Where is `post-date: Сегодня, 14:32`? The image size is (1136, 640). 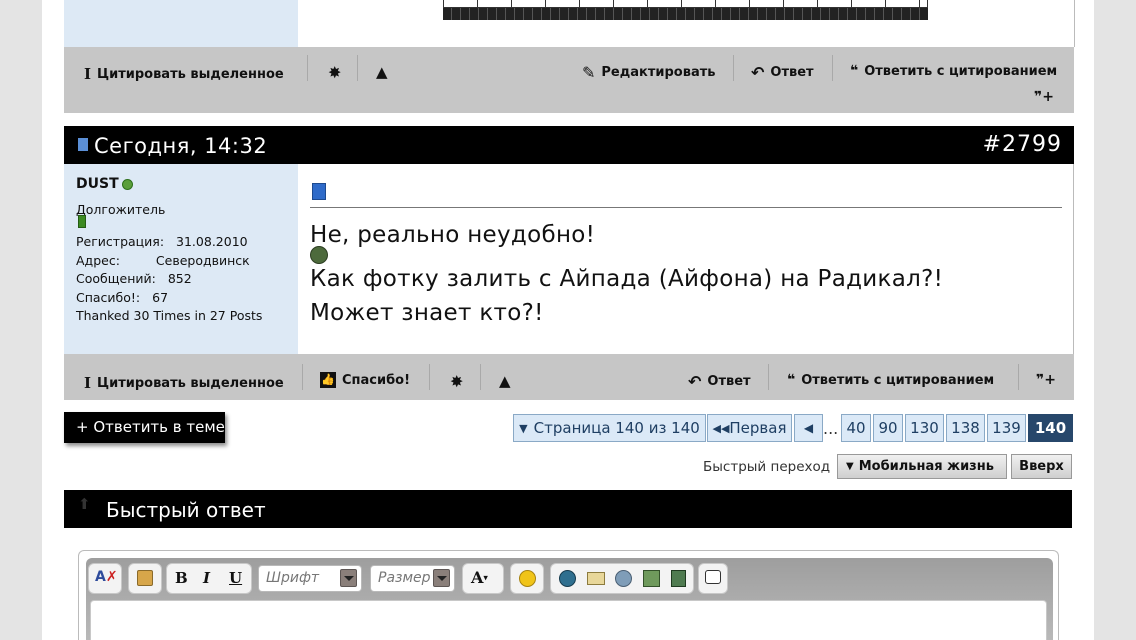
post-date: Сегодня, 14:32 is located at coordinates (181, 146).